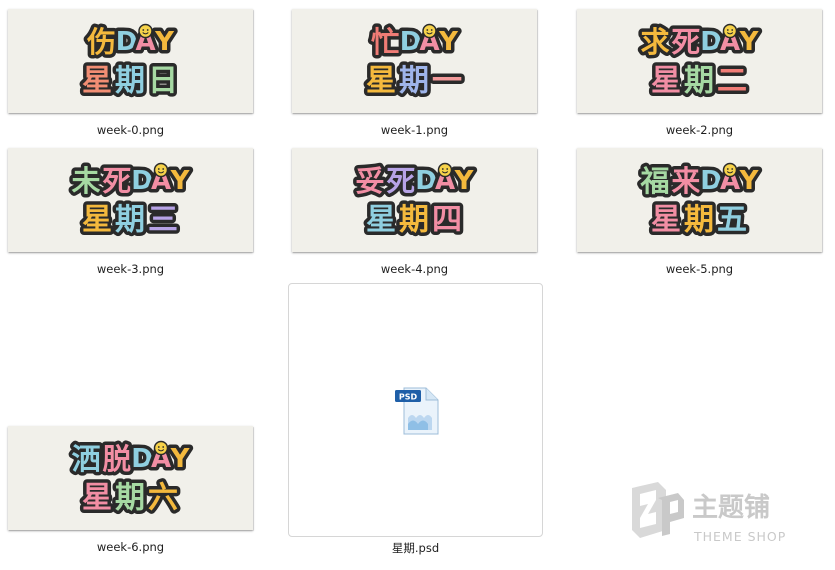 This screenshot has width=835, height=570. What do you see at coordinates (732, 81) in the screenshot?
I see `weekday-char: 二` at bounding box center [732, 81].